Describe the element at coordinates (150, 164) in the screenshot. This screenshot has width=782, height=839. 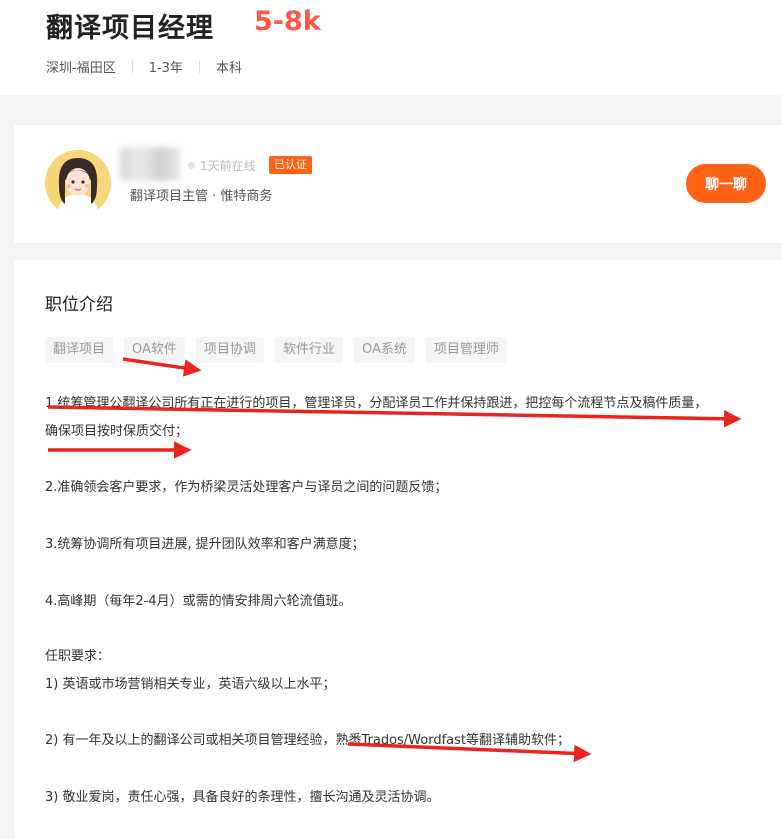
I see `recruiter-name-blurred` at that location.